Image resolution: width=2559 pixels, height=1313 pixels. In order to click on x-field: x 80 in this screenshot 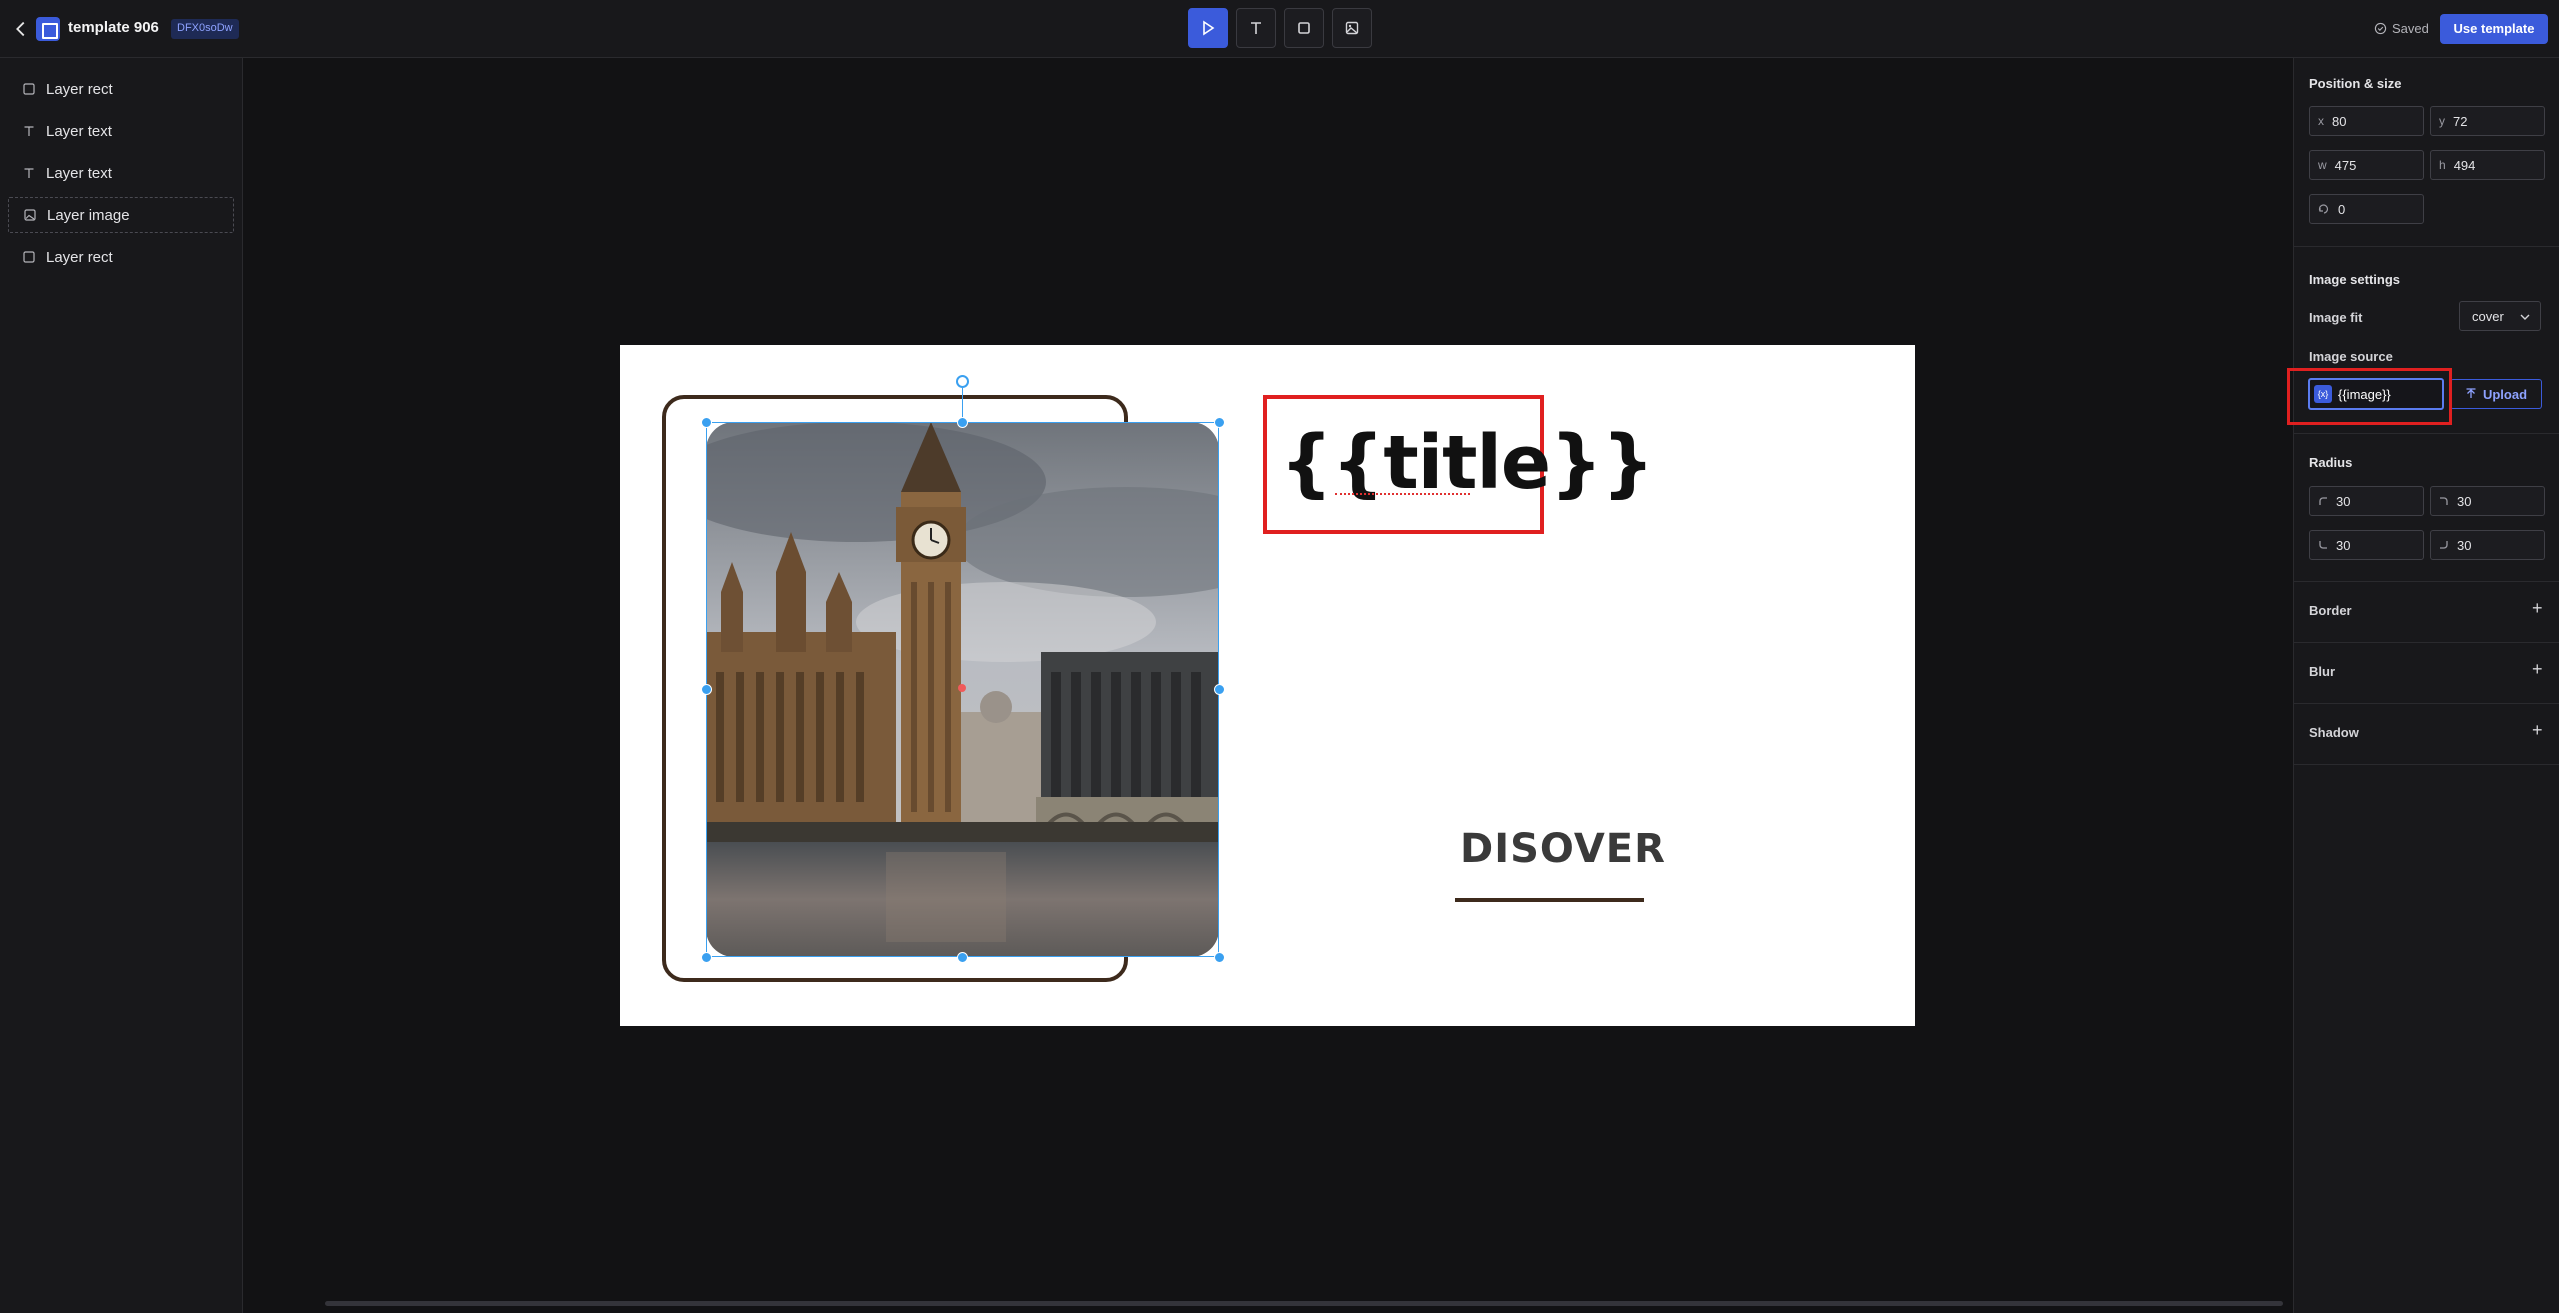, I will do `click(2366, 121)`.